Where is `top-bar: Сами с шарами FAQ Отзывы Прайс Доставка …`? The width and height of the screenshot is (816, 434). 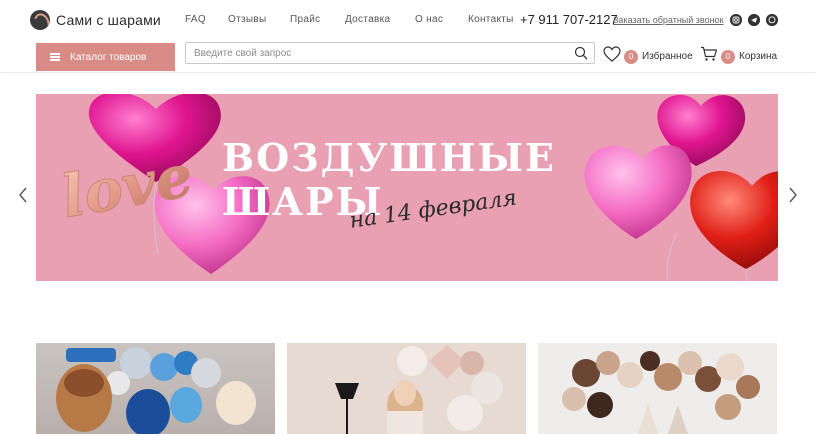
top-bar: Сами с шарами FAQ Отзывы Прайс Доставка … is located at coordinates (408, 20).